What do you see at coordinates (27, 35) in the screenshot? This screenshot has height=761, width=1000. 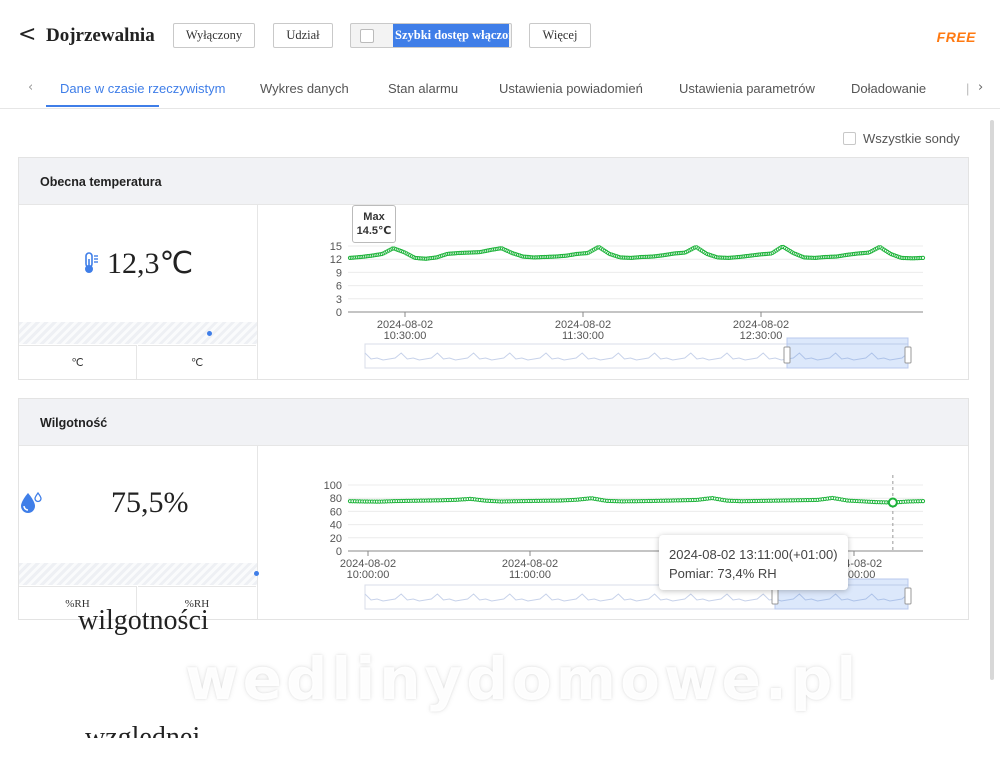 I see `back-icon: <` at bounding box center [27, 35].